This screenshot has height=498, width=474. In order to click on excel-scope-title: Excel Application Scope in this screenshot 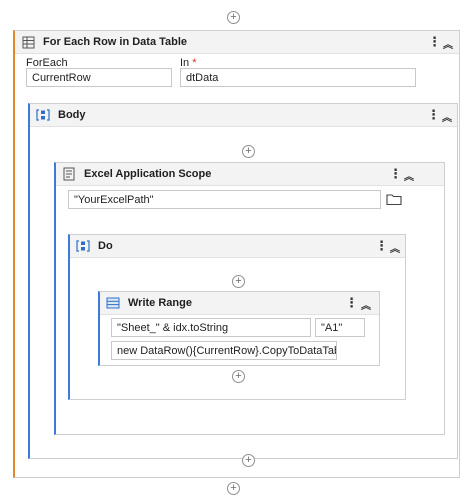, I will do `click(148, 174)`.